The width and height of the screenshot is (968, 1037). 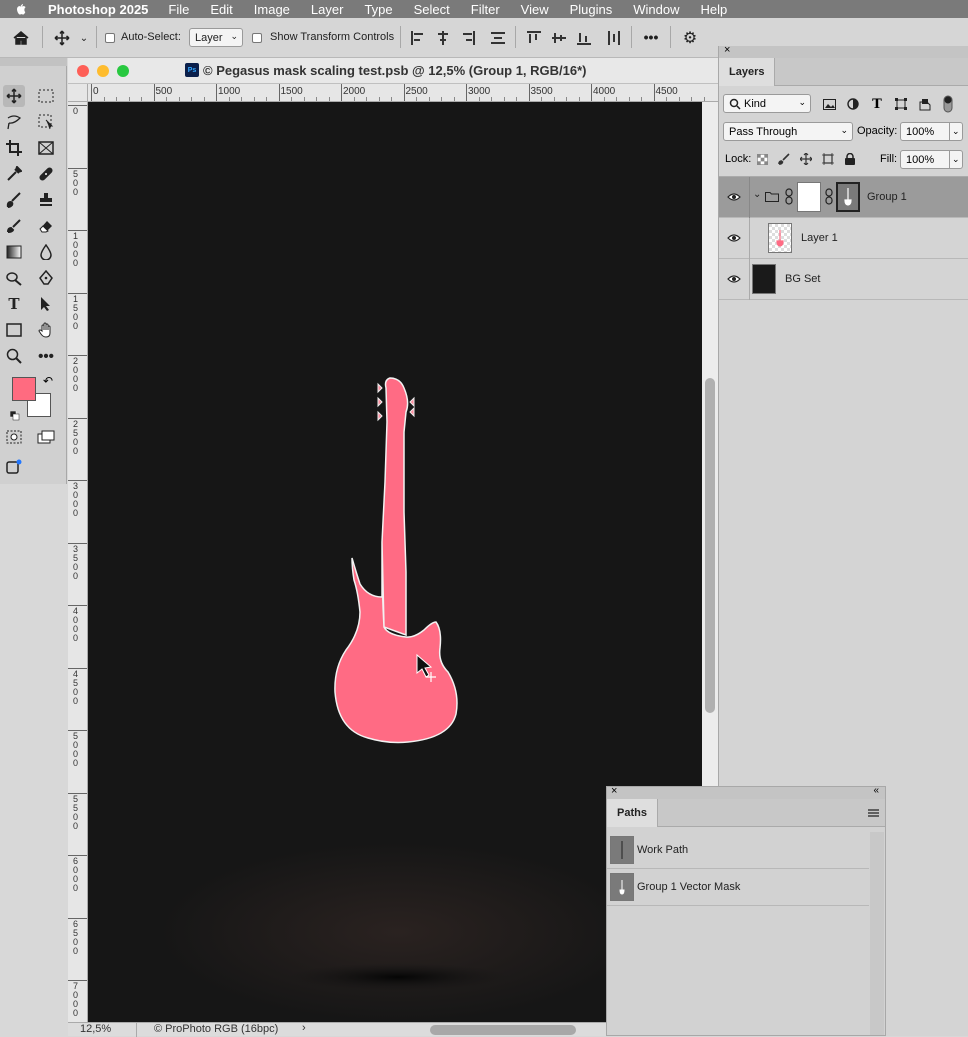 I want to click on paths-scrollbar, so click(x=877, y=933).